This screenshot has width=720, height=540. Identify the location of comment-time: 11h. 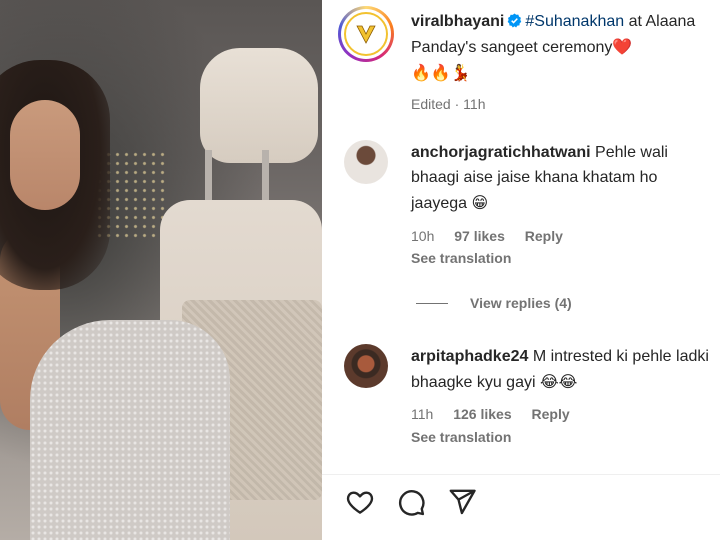
(422, 414).